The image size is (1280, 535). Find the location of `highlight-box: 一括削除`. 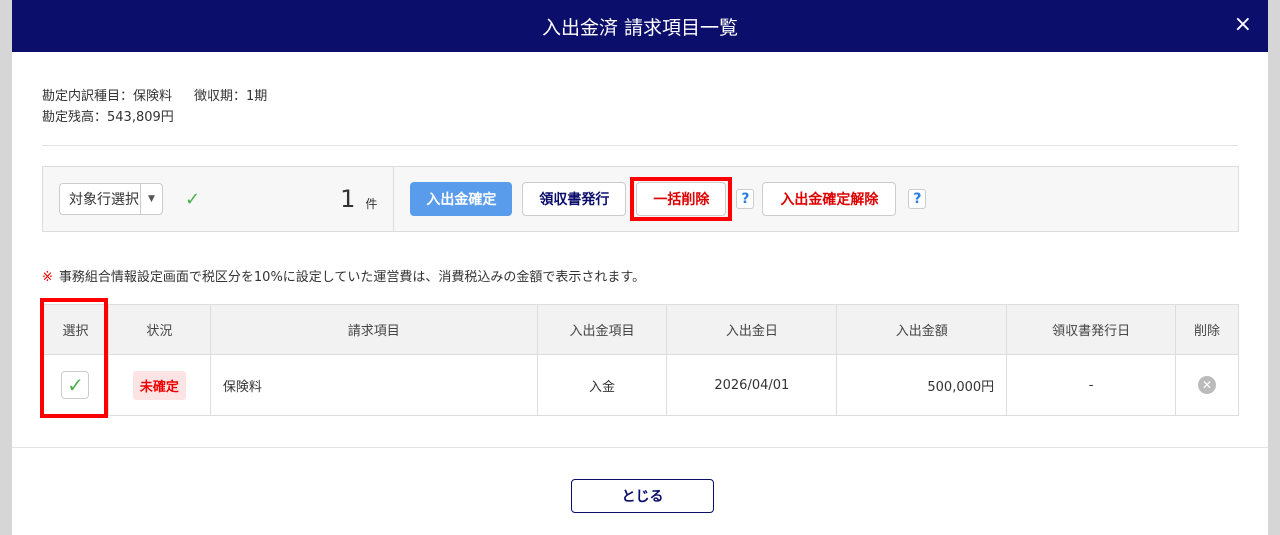

highlight-box: 一括削除 is located at coordinates (681, 199).